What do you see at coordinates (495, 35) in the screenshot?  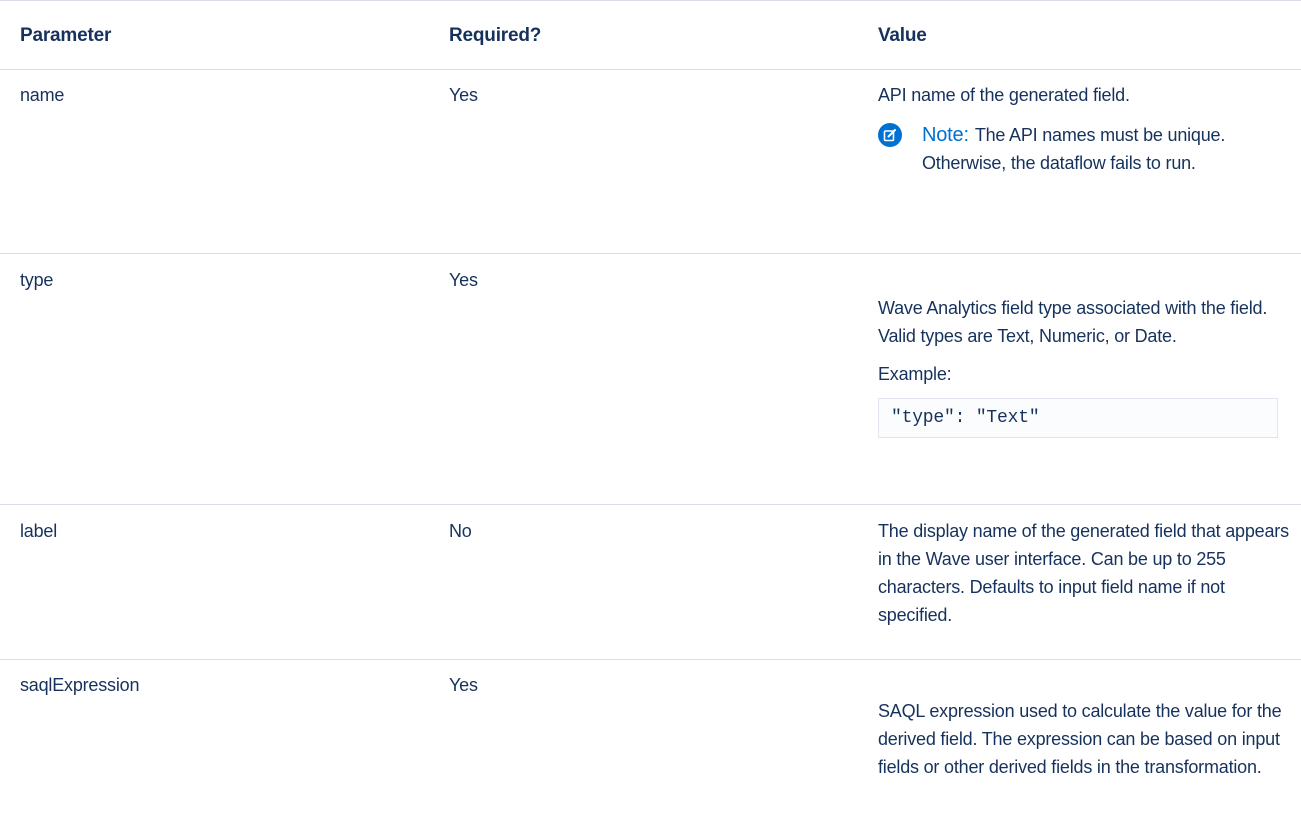 I see `header-required: Required?` at bounding box center [495, 35].